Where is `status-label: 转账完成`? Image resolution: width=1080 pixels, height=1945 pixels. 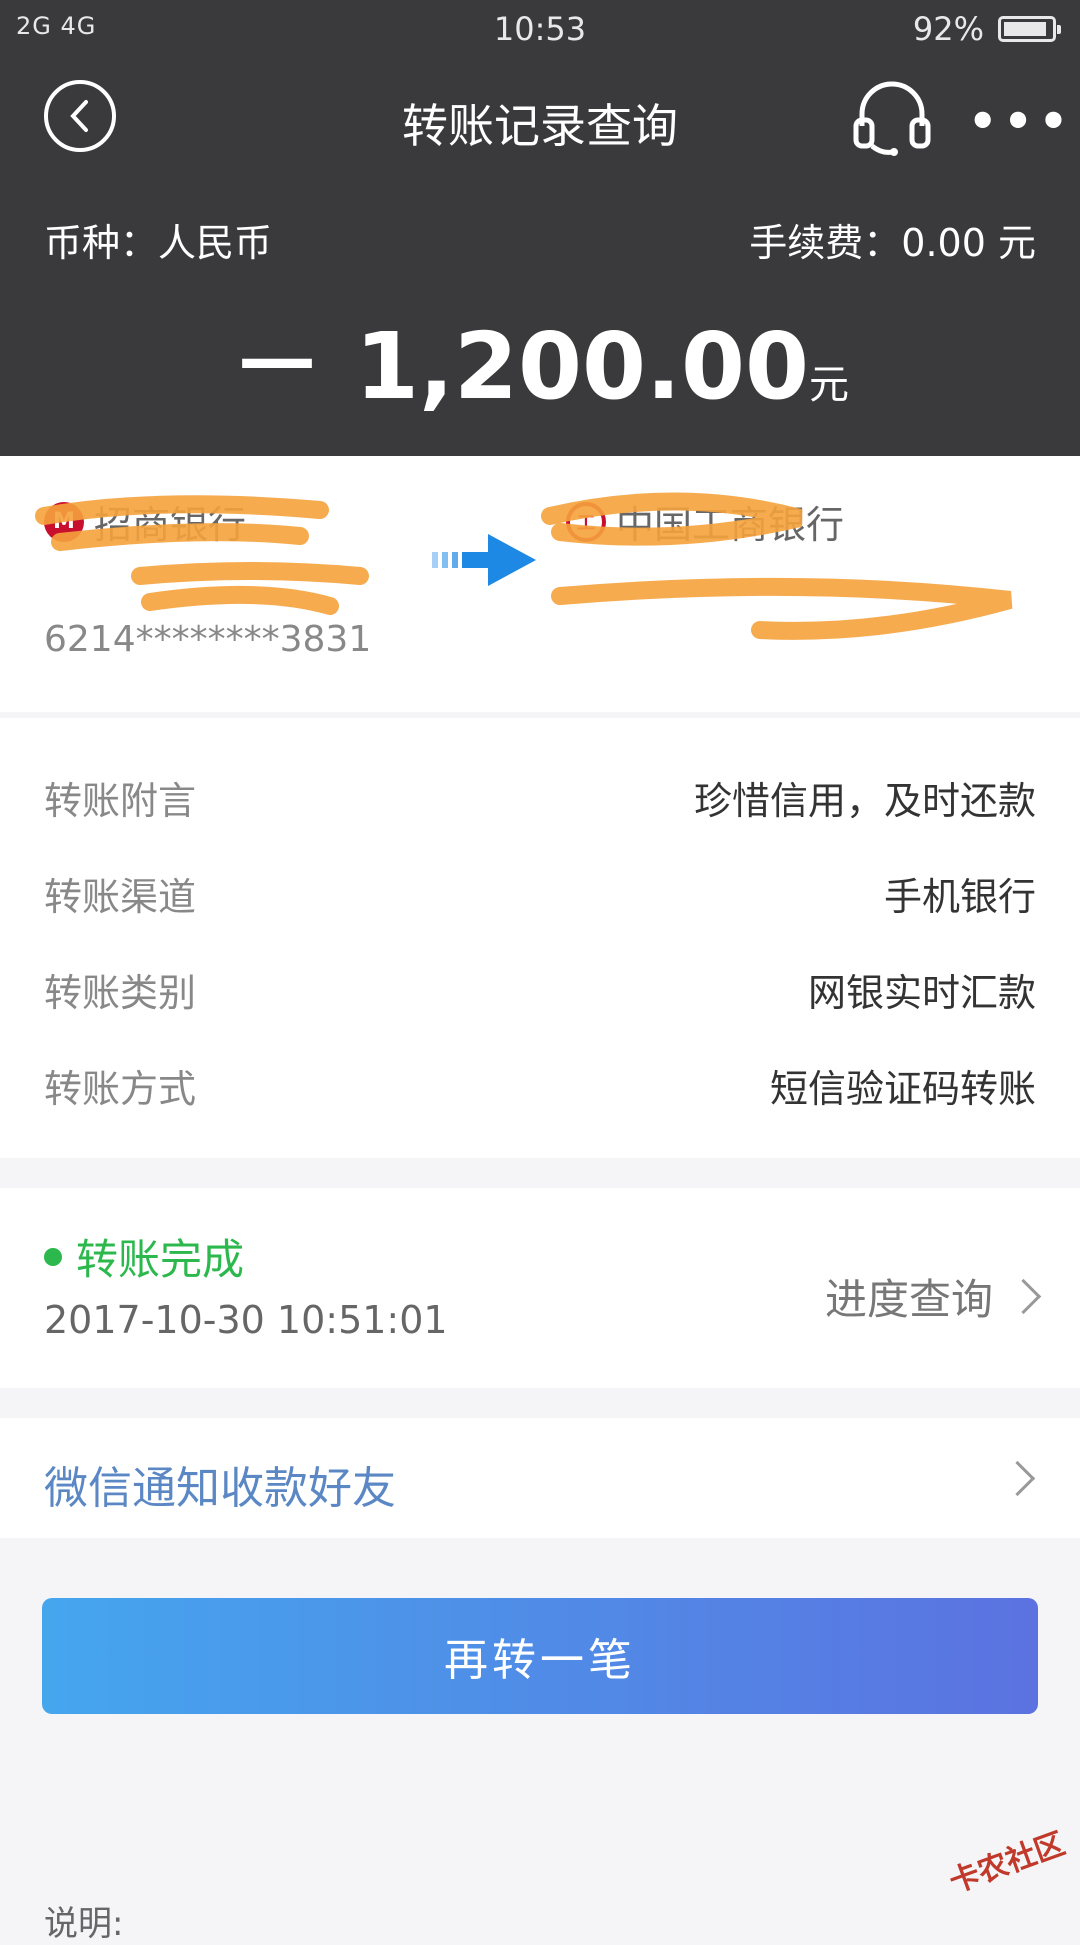 status-label: 转账完成 is located at coordinates (160, 1259).